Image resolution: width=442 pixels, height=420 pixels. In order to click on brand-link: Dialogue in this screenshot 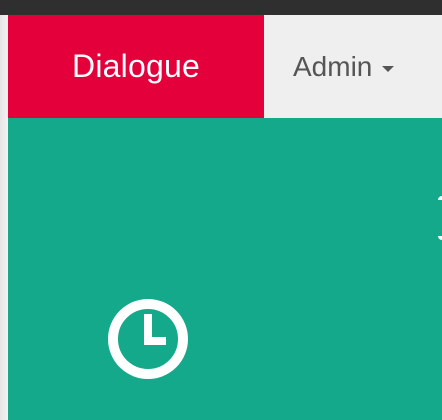, I will do `click(136, 66)`.